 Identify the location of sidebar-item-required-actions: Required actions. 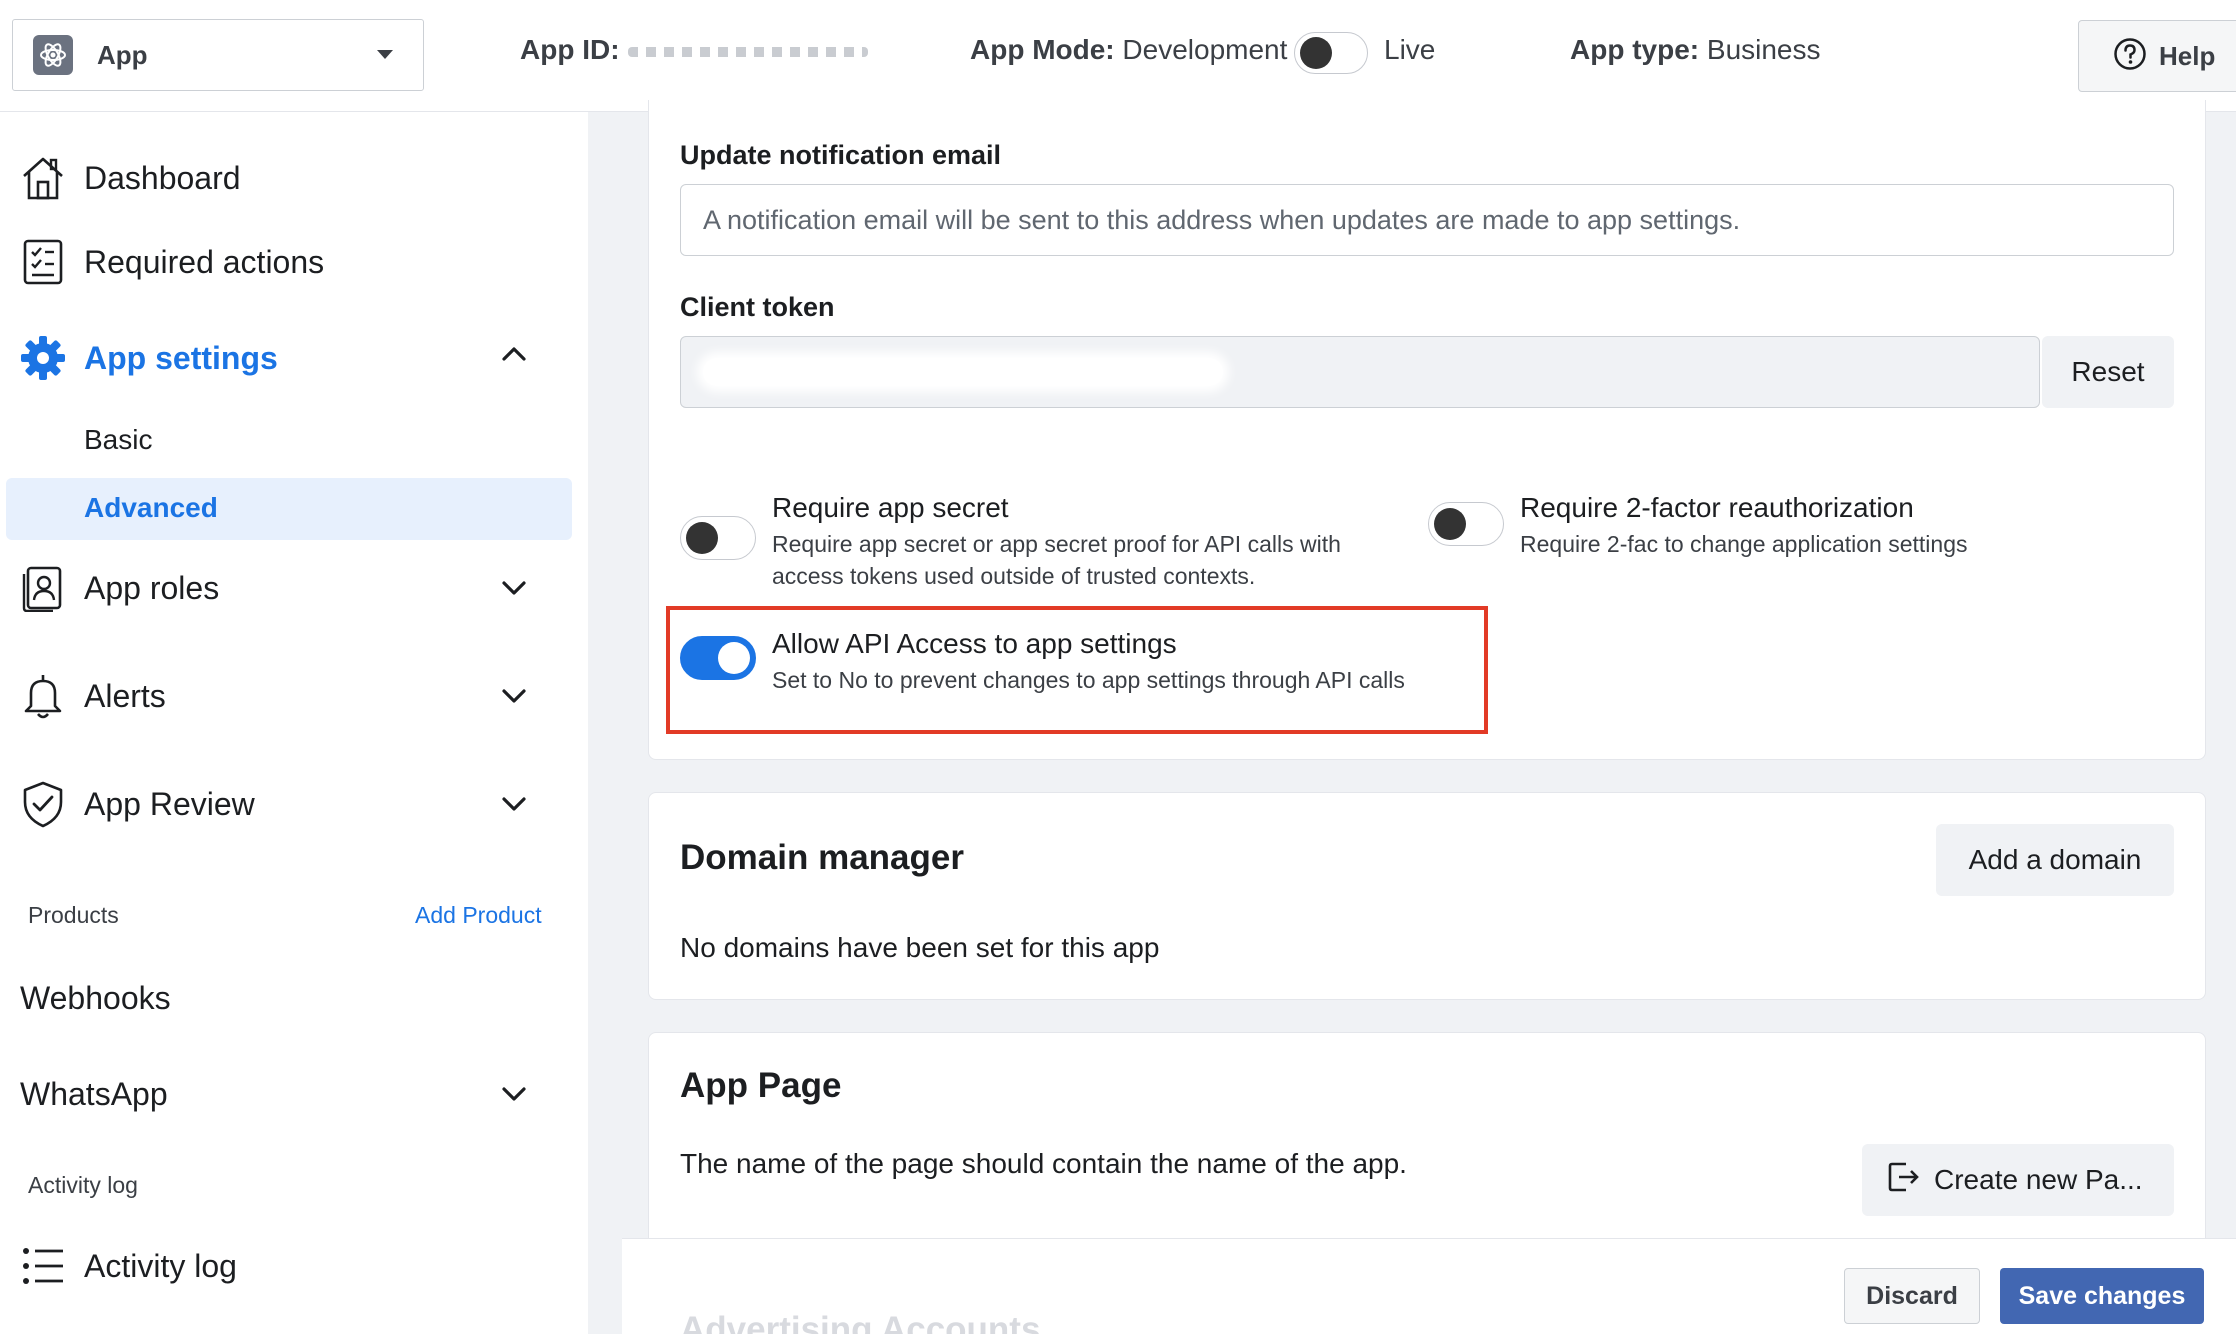
(171, 262).